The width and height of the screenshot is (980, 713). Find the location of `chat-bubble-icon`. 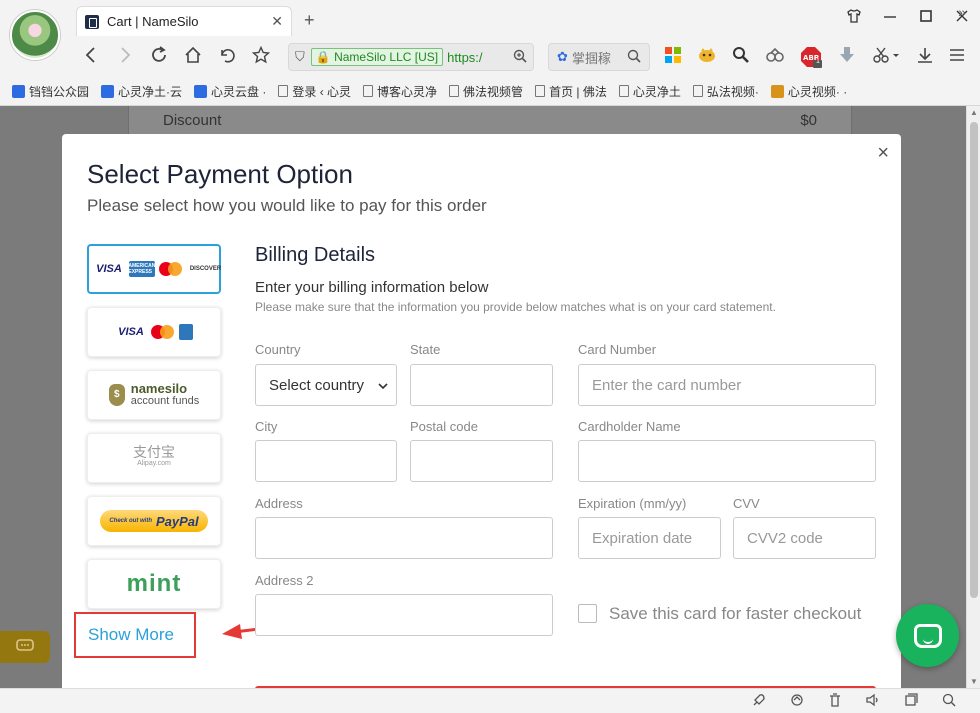

chat-bubble-icon is located at coordinates (25, 647).